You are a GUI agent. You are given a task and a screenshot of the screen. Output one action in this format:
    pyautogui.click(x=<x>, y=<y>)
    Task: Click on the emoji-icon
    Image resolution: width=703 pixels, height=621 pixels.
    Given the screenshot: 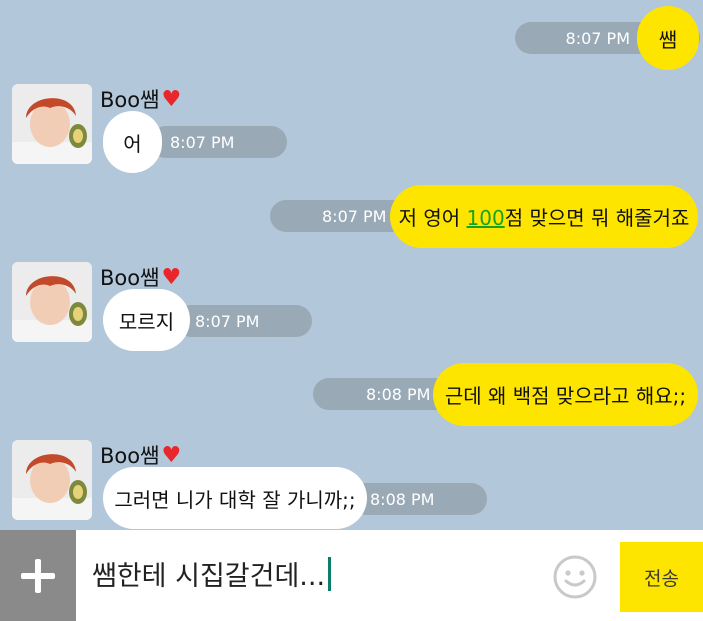 What is the action you would take?
    pyautogui.click(x=575, y=577)
    